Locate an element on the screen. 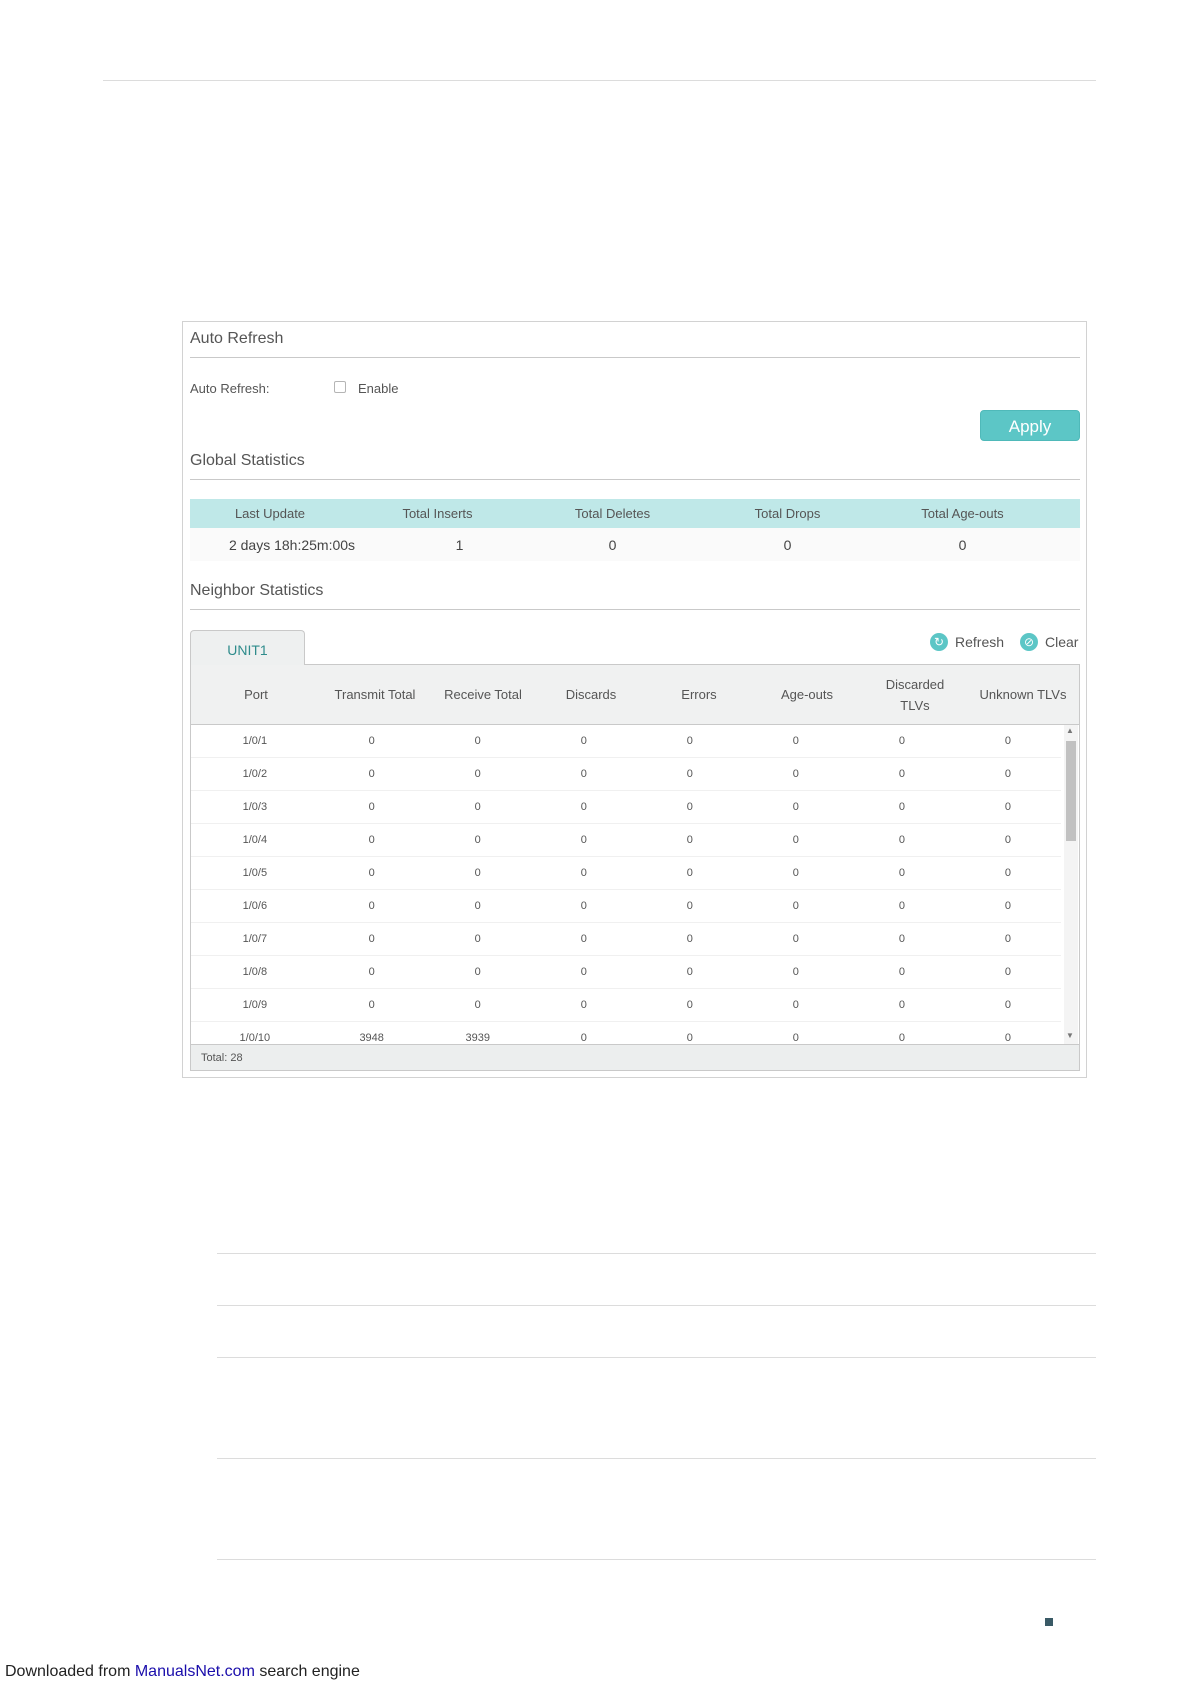 This screenshot has width=1191, height=1684. auto-refresh-label: Auto Refresh: is located at coordinates (230, 388).